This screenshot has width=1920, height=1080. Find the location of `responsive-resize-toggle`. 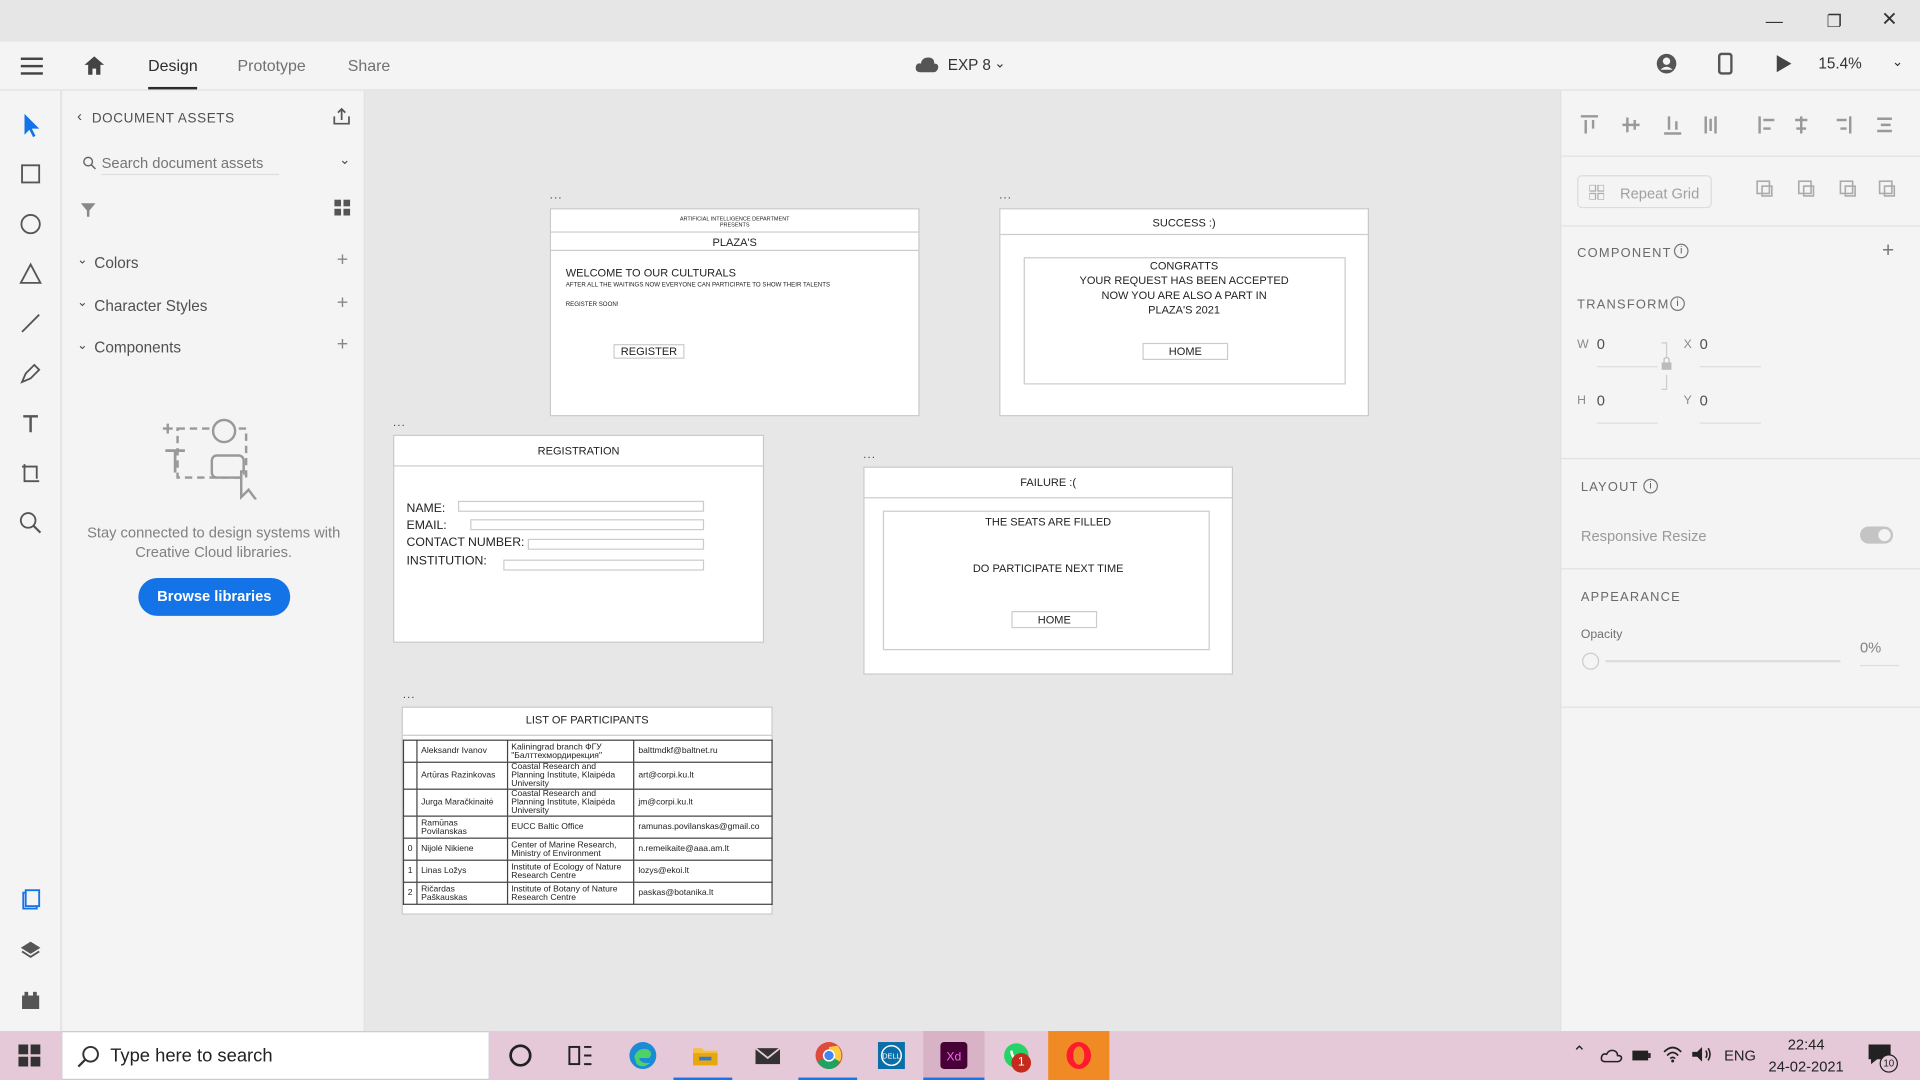

responsive-resize-toggle is located at coordinates (1877, 535).